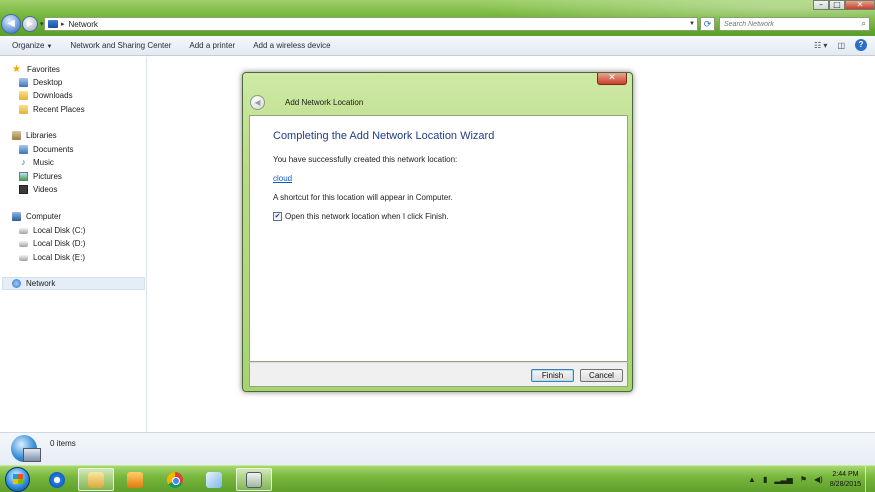 The image size is (875, 492). Describe the element at coordinates (783, 479) in the screenshot. I see `wifi-signal-icon: ▂▃▅` at that location.